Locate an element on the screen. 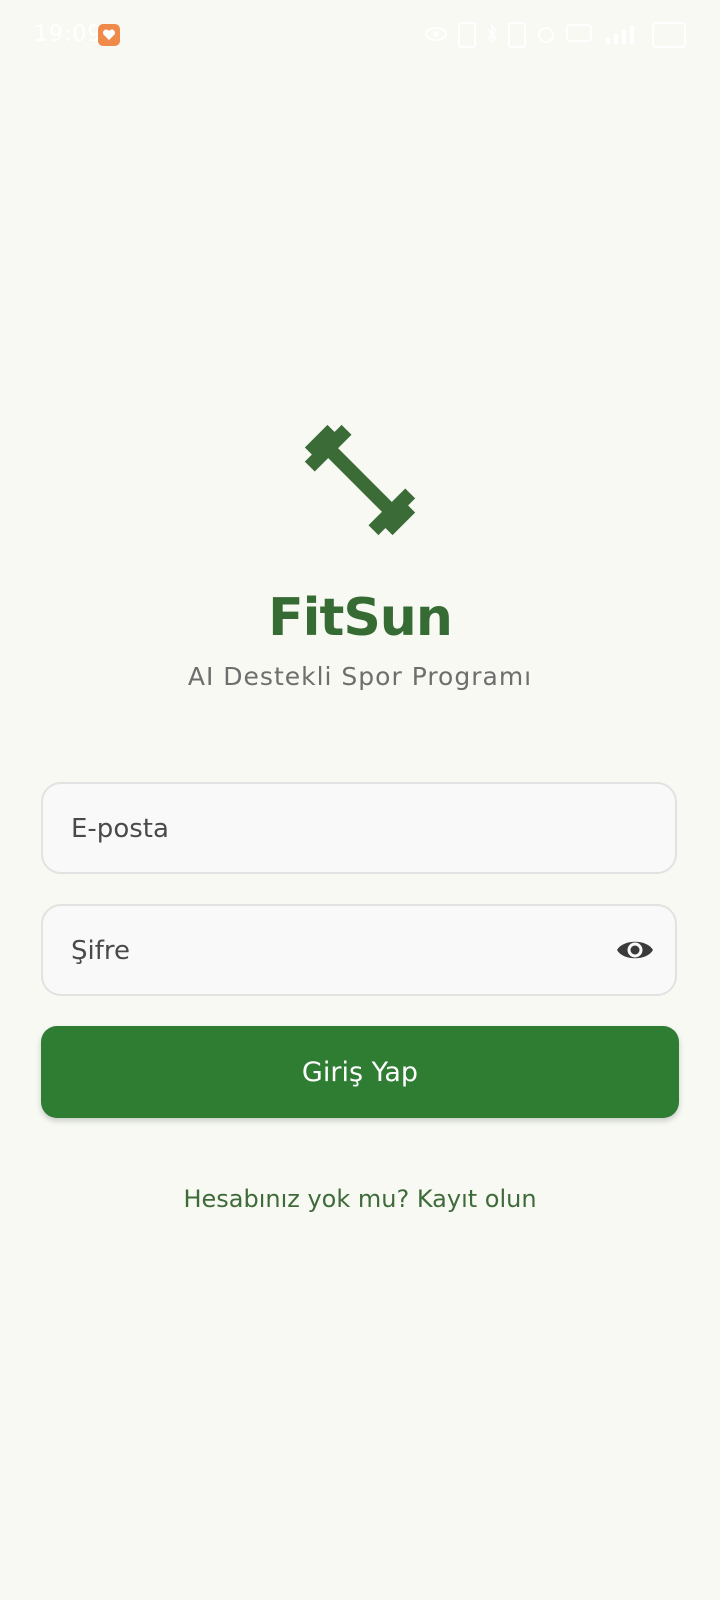  email-input is located at coordinates (341, 829).